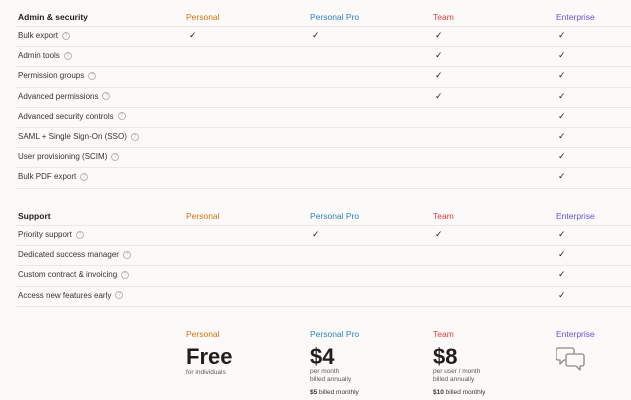  I want to click on feature-row: Bulk export?, so click(44, 35).